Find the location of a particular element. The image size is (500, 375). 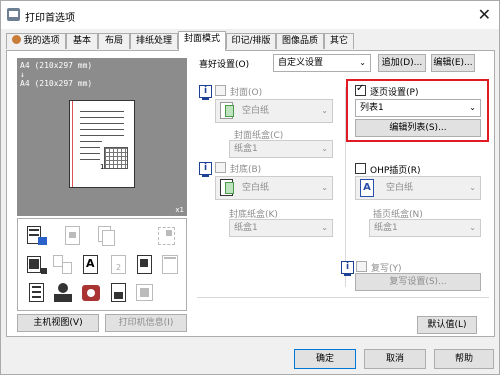

preview-arrow: ↓ is located at coordinates (22, 74).